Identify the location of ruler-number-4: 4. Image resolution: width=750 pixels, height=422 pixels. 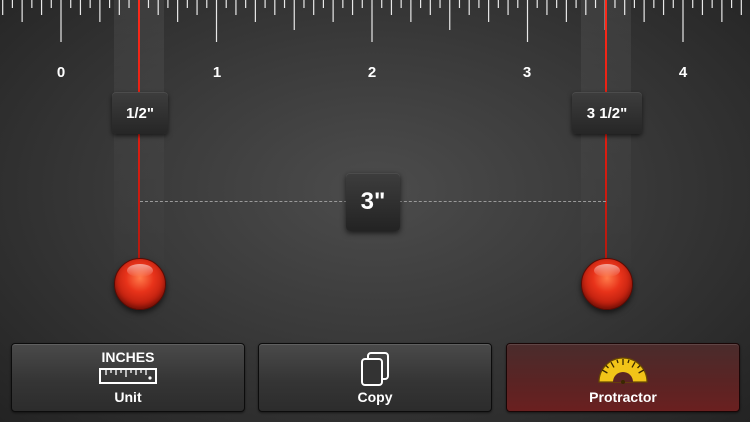
(683, 72).